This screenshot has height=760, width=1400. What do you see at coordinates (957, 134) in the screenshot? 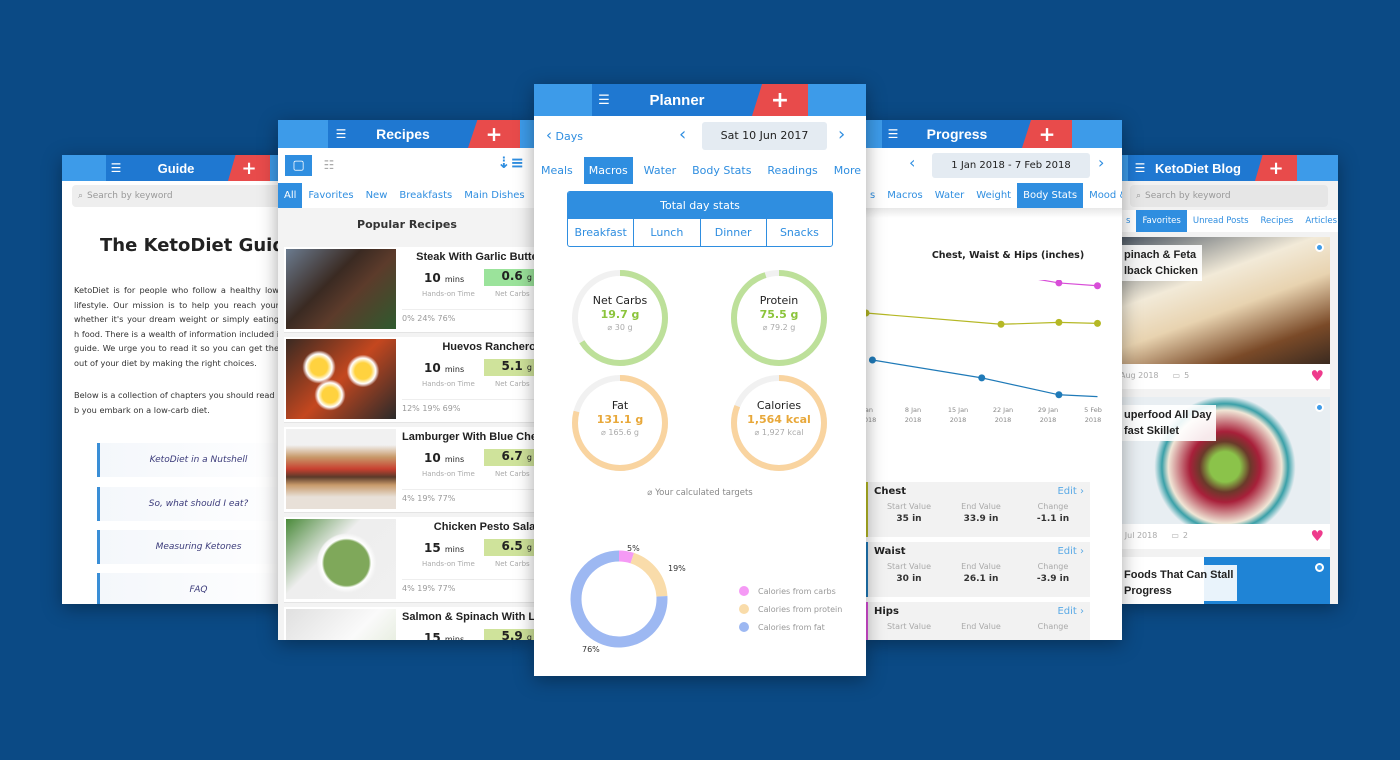
I see `screen-title: Progress` at bounding box center [957, 134].